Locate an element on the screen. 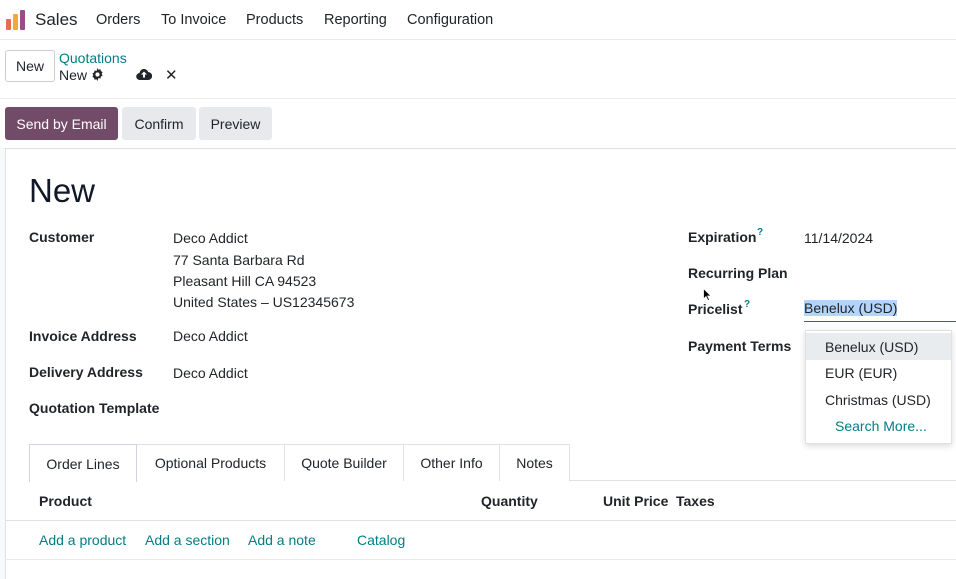 The height and width of the screenshot is (579, 956). tab-other-info: Other Info is located at coordinates (451, 462).